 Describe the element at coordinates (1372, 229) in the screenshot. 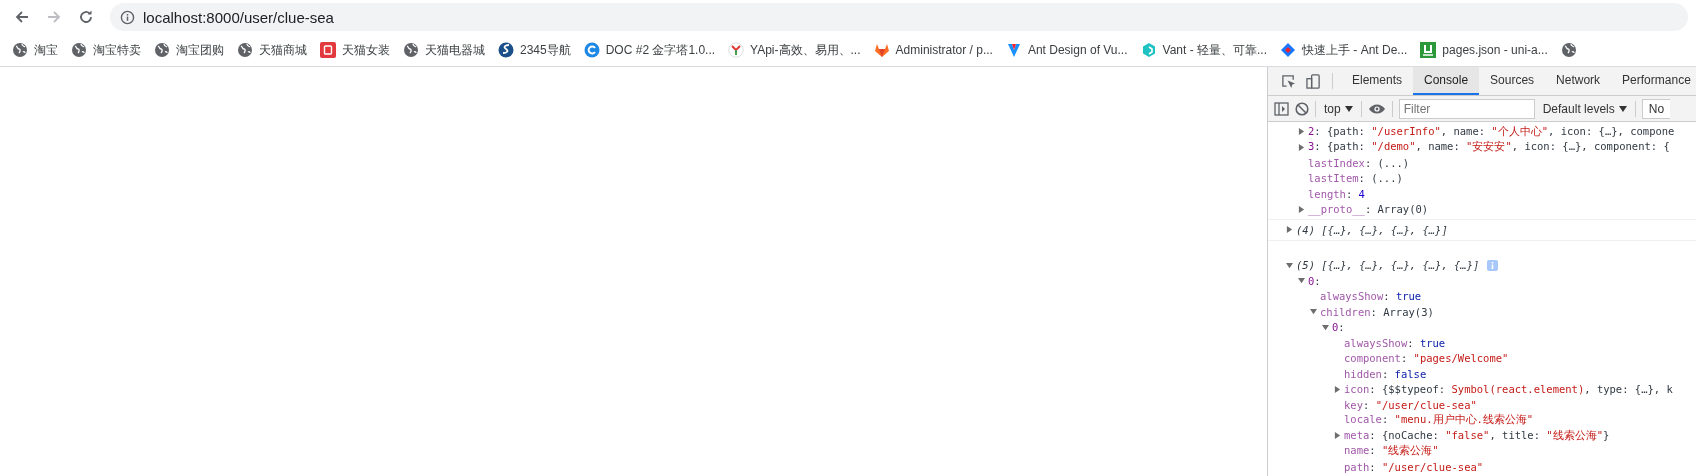

I see `console-line: (4) [{…}, {…}, {…}, {…}]` at that location.